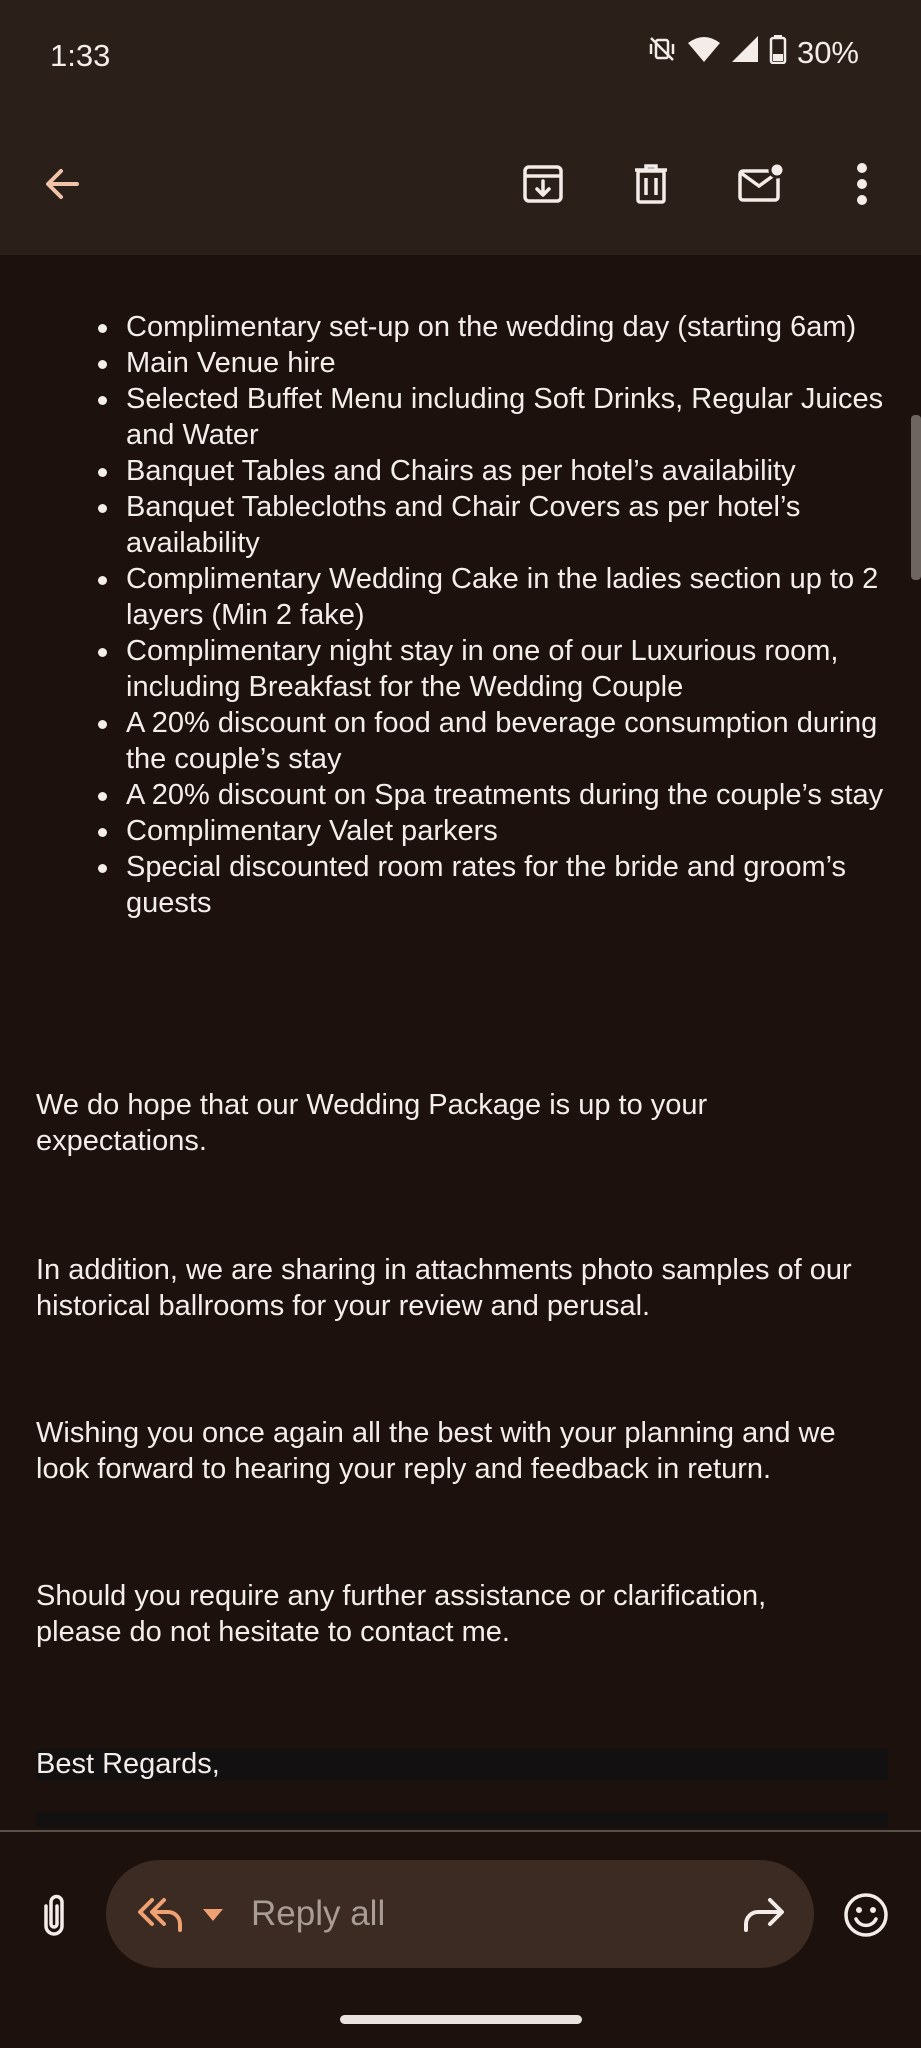 The width and height of the screenshot is (921, 2048). Describe the element at coordinates (745, 53) in the screenshot. I see `signal-icon` at that location.